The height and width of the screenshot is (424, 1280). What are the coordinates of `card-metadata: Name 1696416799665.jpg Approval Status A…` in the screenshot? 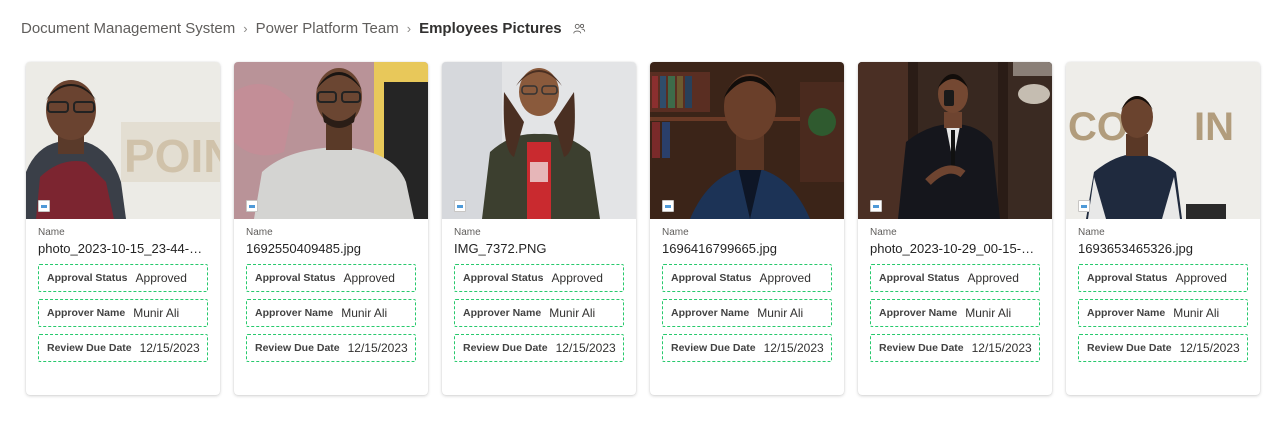 It's located at (747, 290).